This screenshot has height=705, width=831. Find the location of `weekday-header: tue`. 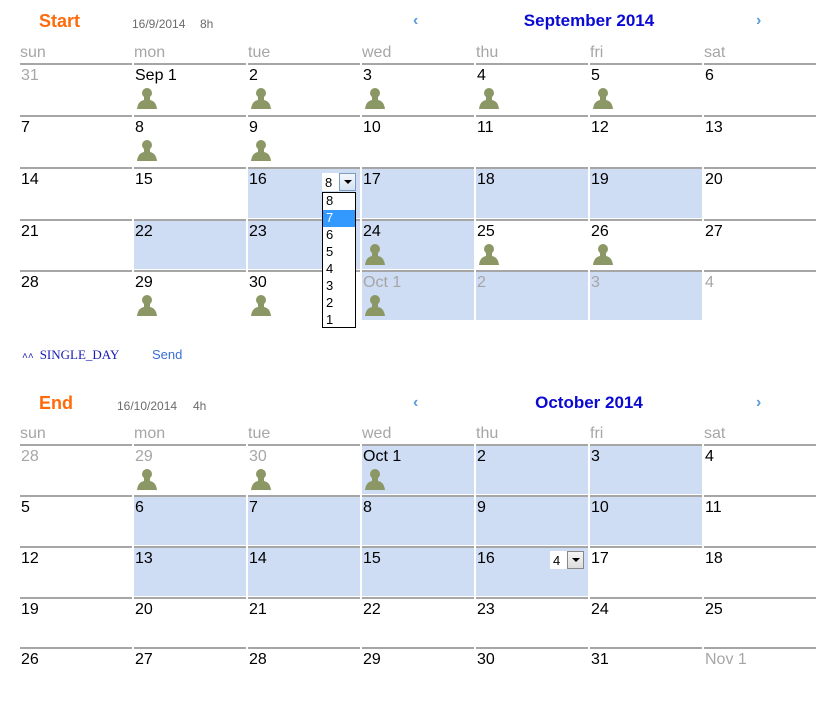

weekday-header: tue is located at coordinates (304, 435).